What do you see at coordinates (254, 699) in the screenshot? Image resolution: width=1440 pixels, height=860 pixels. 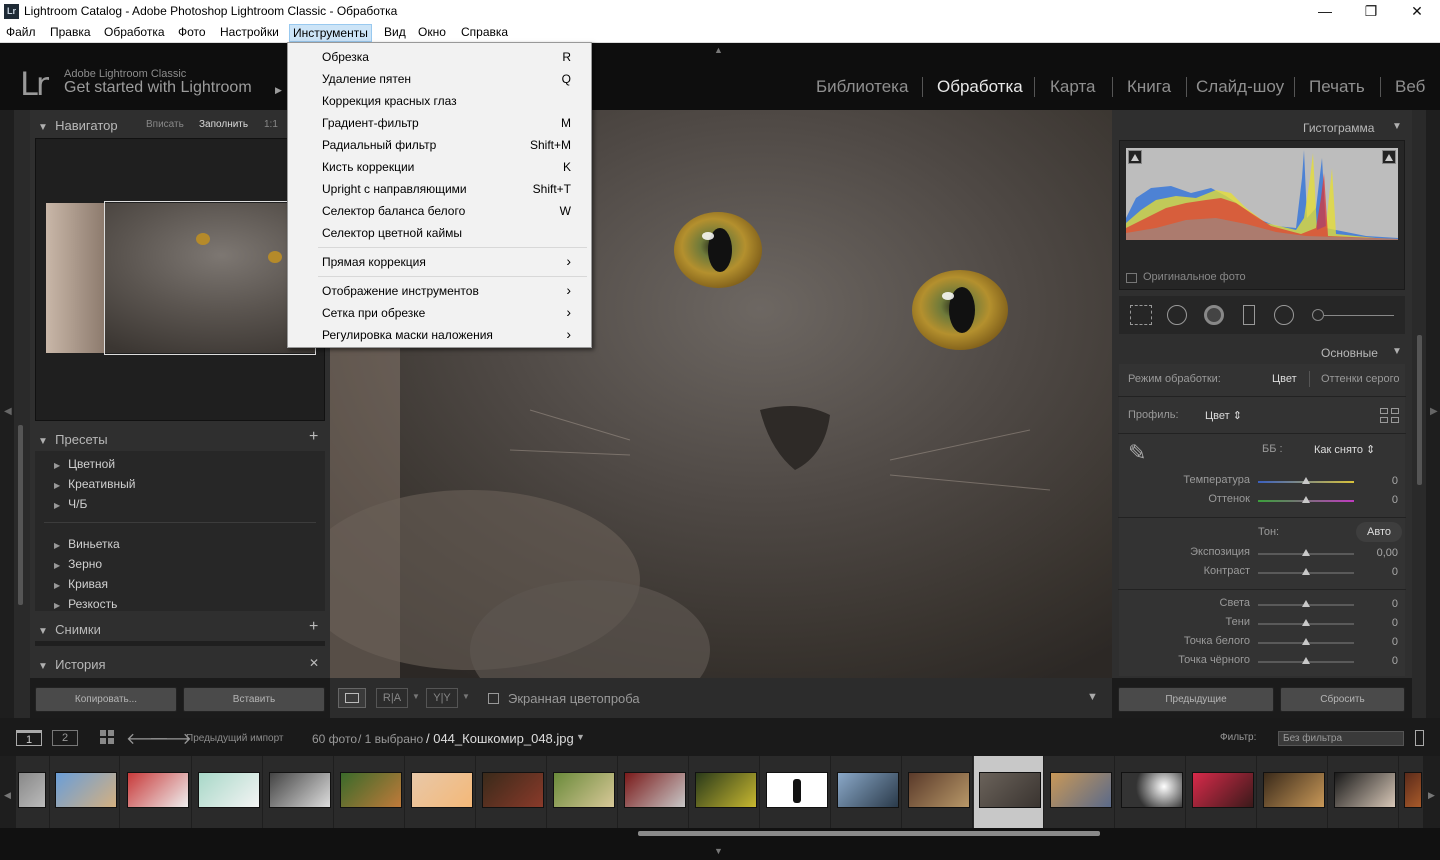 I see `paste-settings-button: Вставить` at bounding box center [254, 699].